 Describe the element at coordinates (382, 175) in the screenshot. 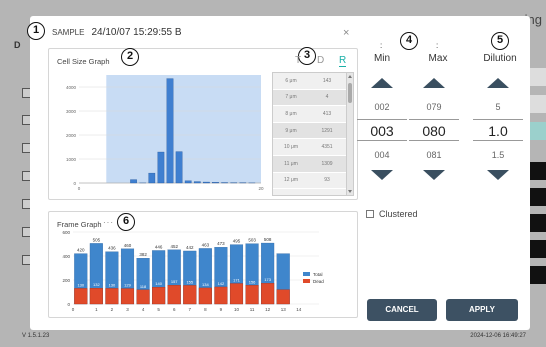

I see `min-decrease-arrow-icon` at that location.